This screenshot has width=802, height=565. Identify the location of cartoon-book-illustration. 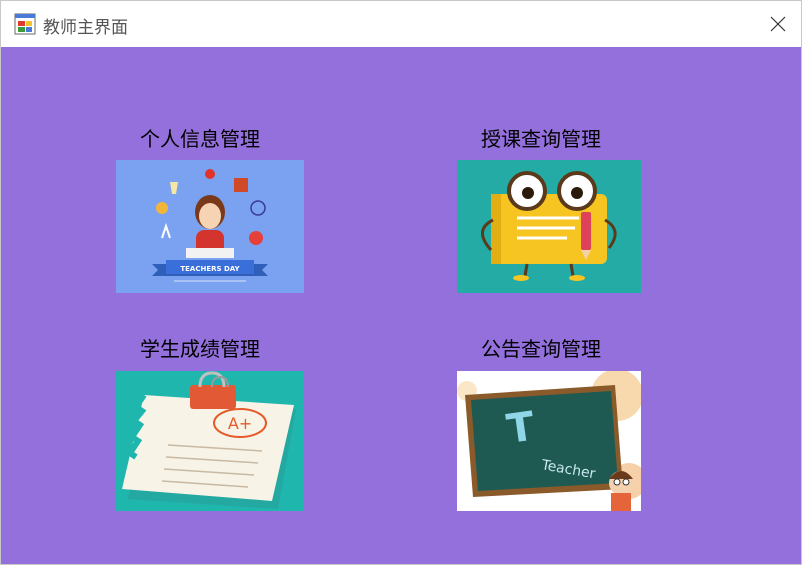
(549, 226).